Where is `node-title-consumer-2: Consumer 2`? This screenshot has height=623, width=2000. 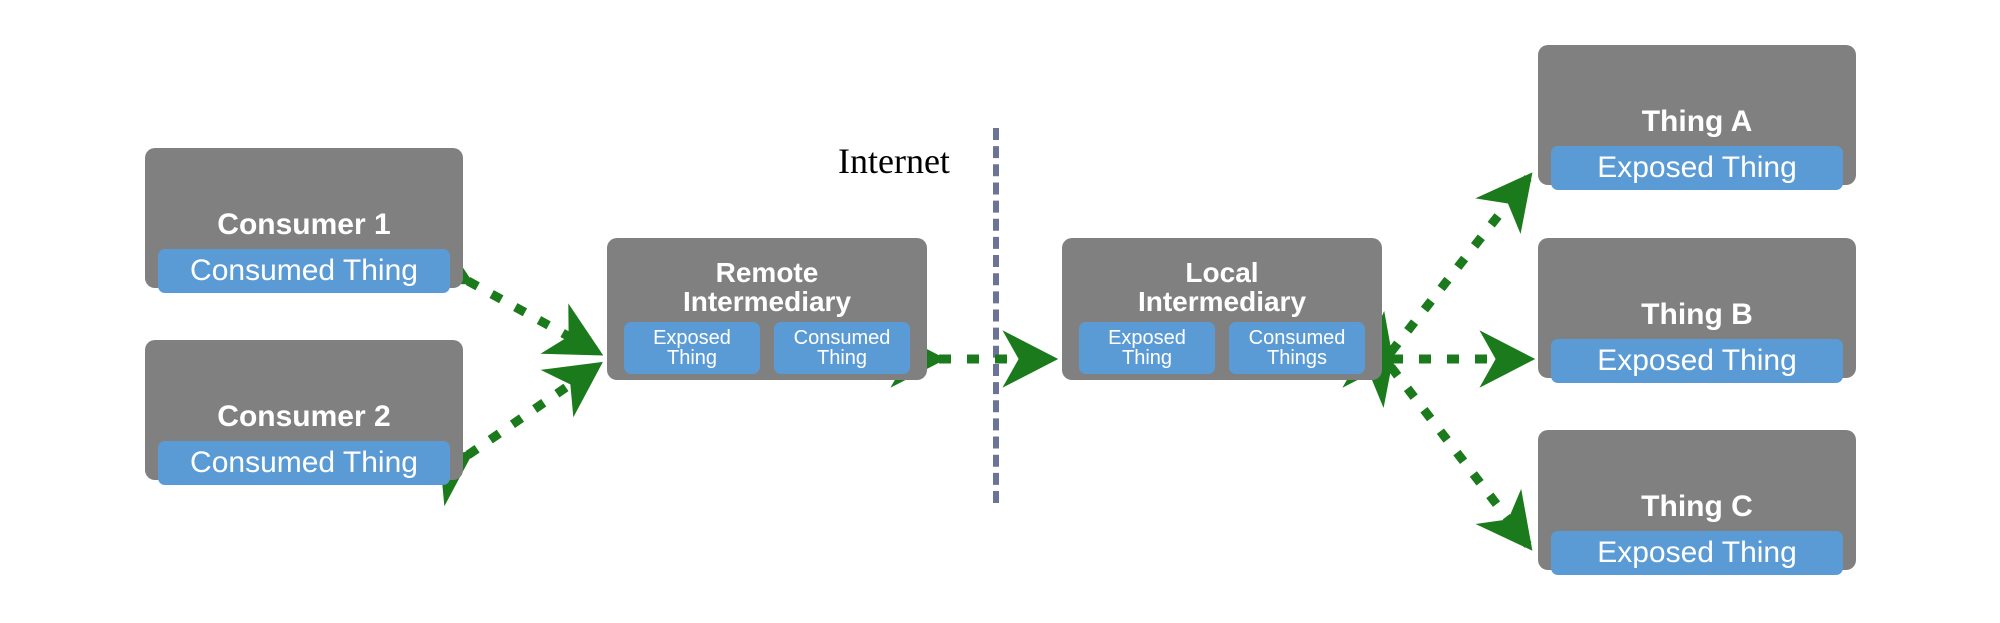
node-title-consumer-2: Consumer 2 is located at coordinates (304, 417).